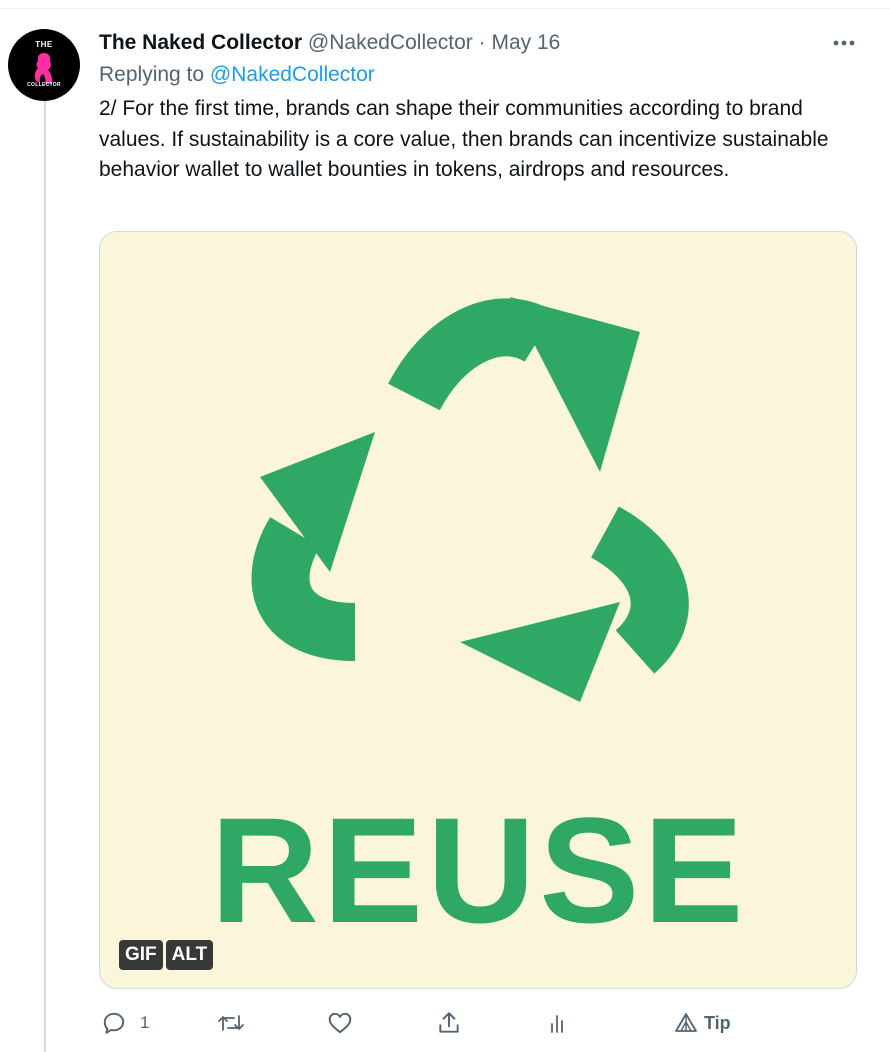 The image size is (890, 1052). What do you see at coordinates (44, 44) in the screenshot?
I see `avatar-logo-top-text: THE` at bounding box center [44, 44].